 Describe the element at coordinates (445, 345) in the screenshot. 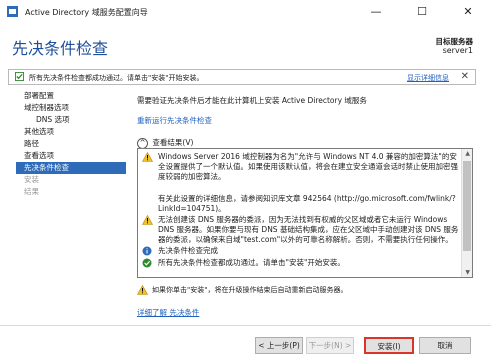

I see `cancel-button: 取消` at that location.